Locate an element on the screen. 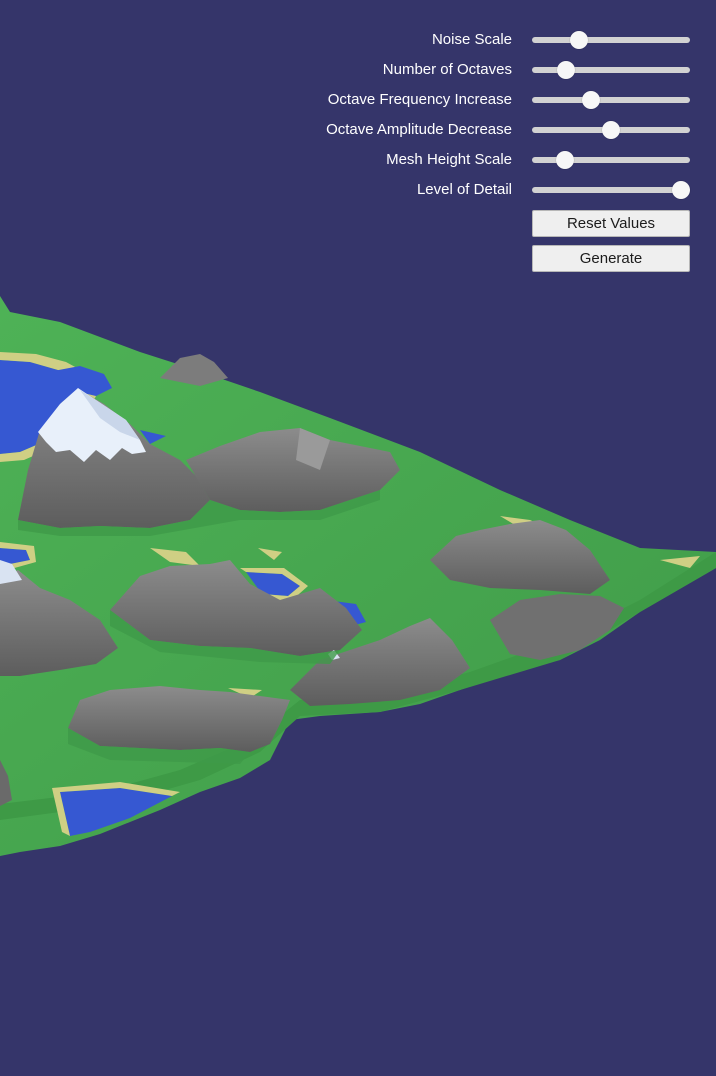 This screenshot has width=716, height=1076. number-of-octaves-label: Number of Octaves is located at coordinates (447, 69).